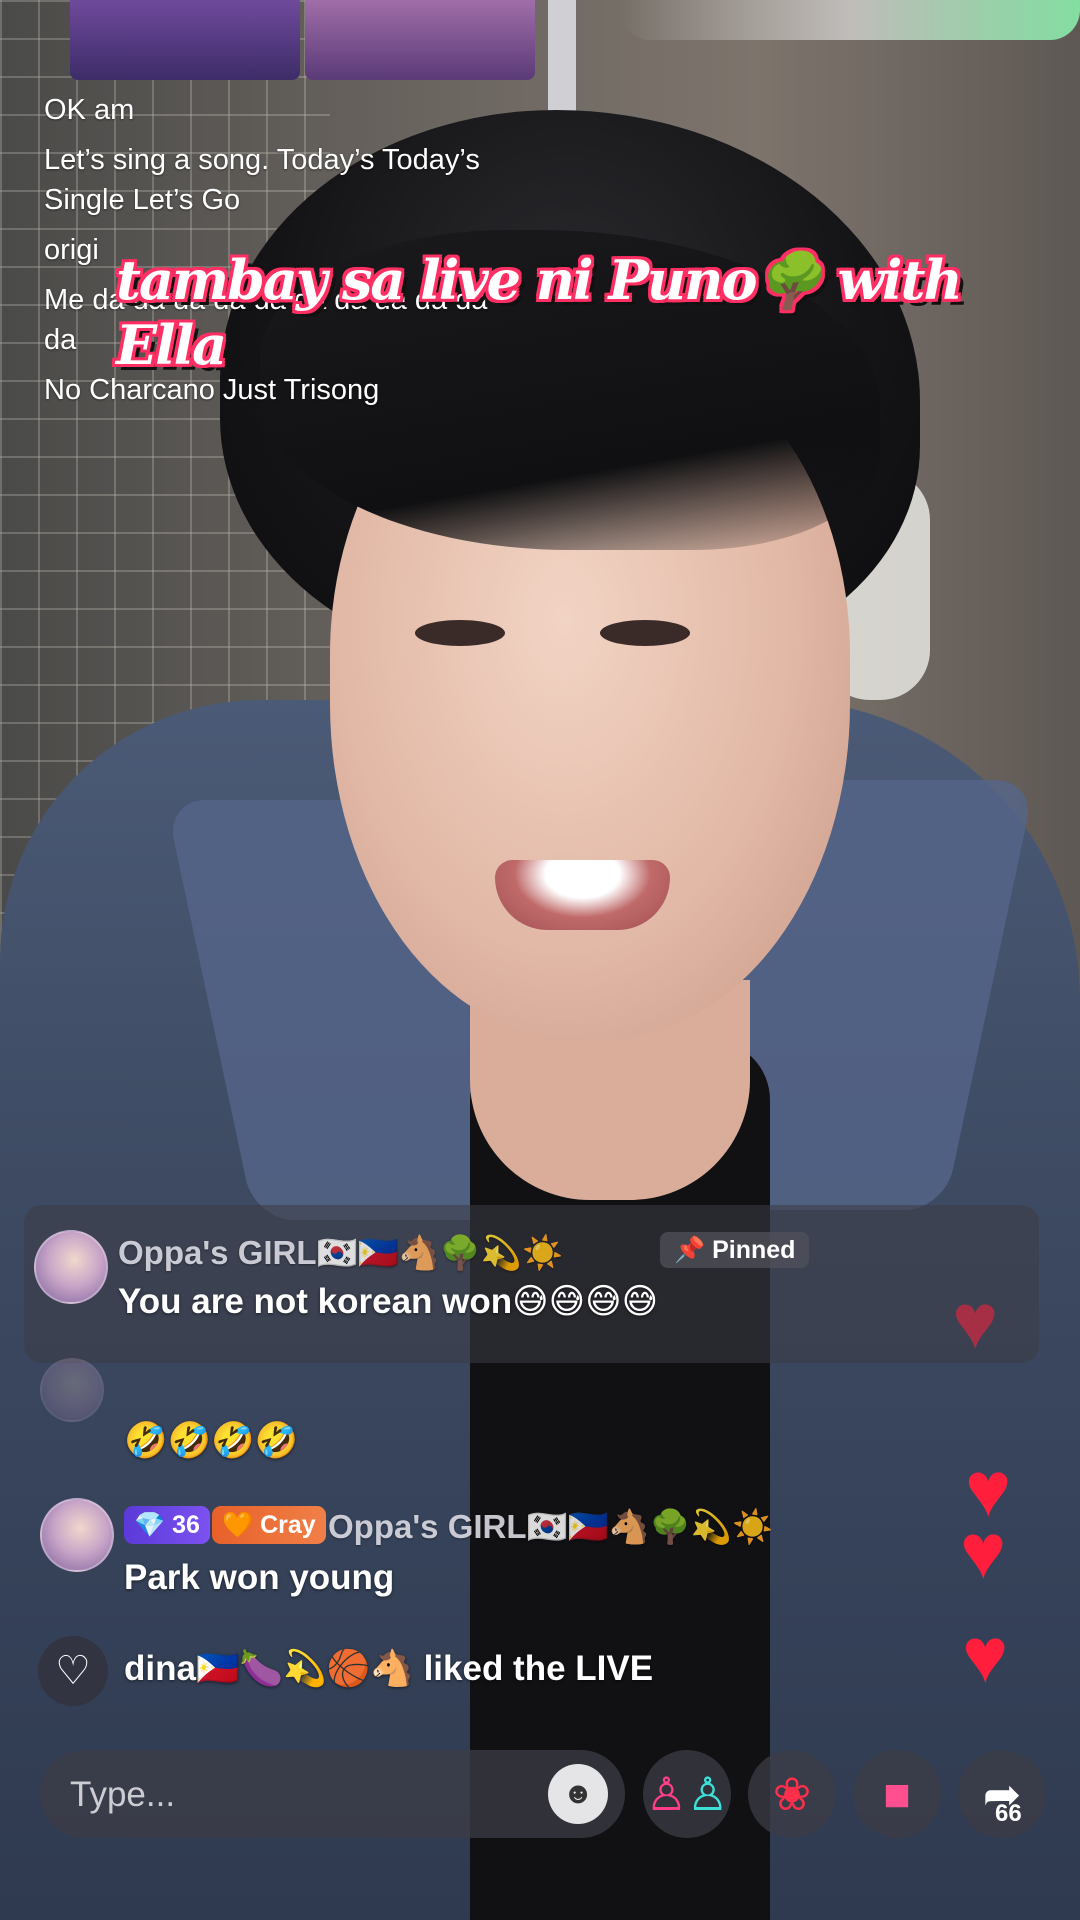 This screenshot has width=1080, height=1920. Describe the element at coordinates (1008, 1813) in the screenshot. I see `share-count: 66` at that location.